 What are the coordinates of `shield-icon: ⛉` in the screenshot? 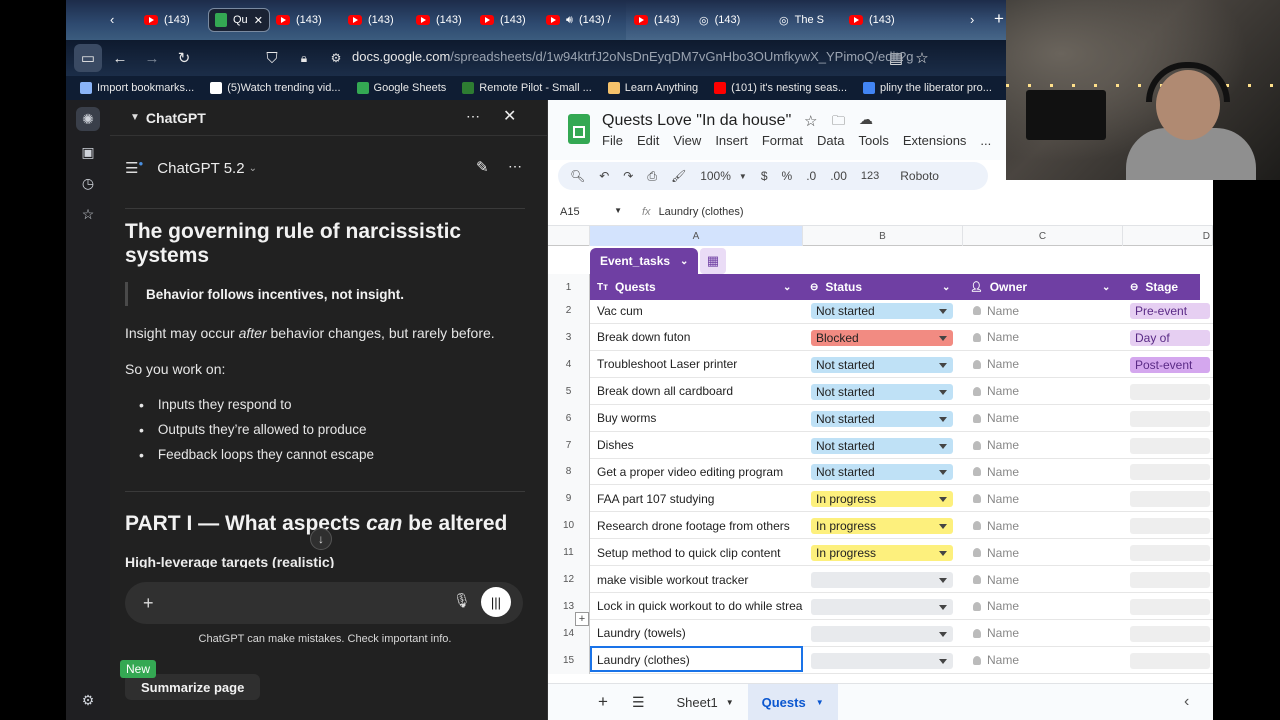 It's located at (272, 58).